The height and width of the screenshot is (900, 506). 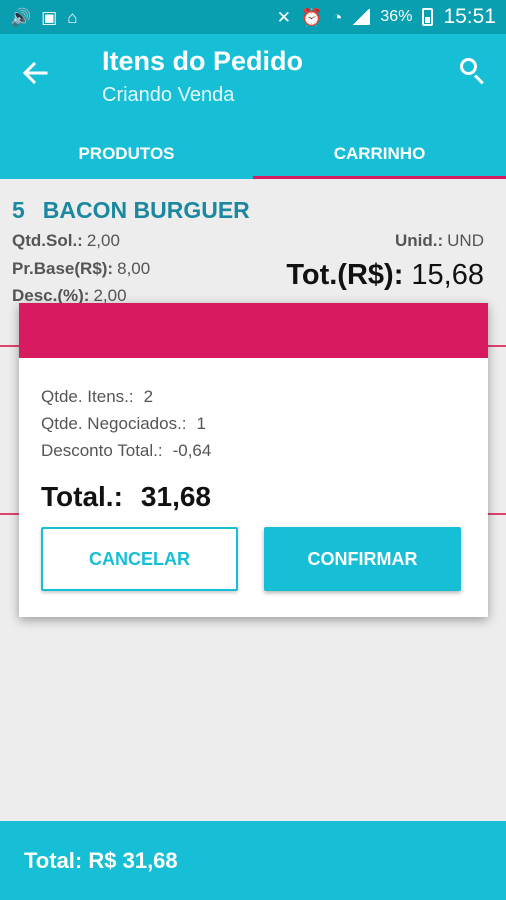 What do you see at coordinates (49, 17) in the screenshot?
I see `image-icon: ▣` at bounding box center [49, 17].